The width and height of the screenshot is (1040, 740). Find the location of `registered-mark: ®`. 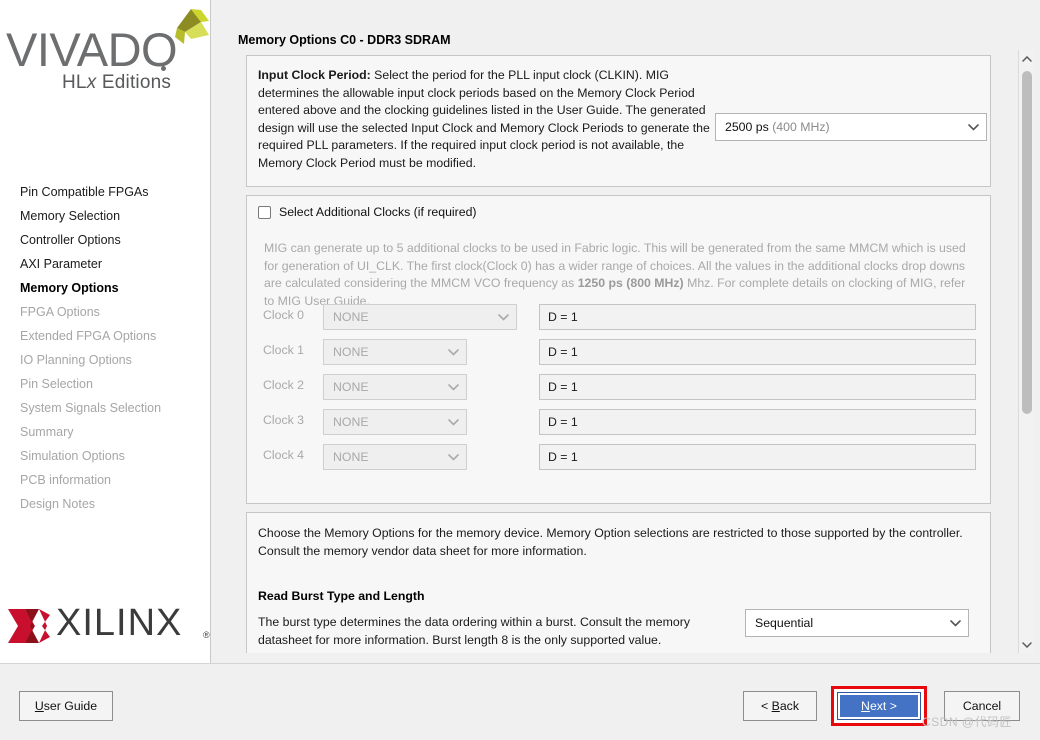

registered-mark: ® is located at coordinates (206, 635).